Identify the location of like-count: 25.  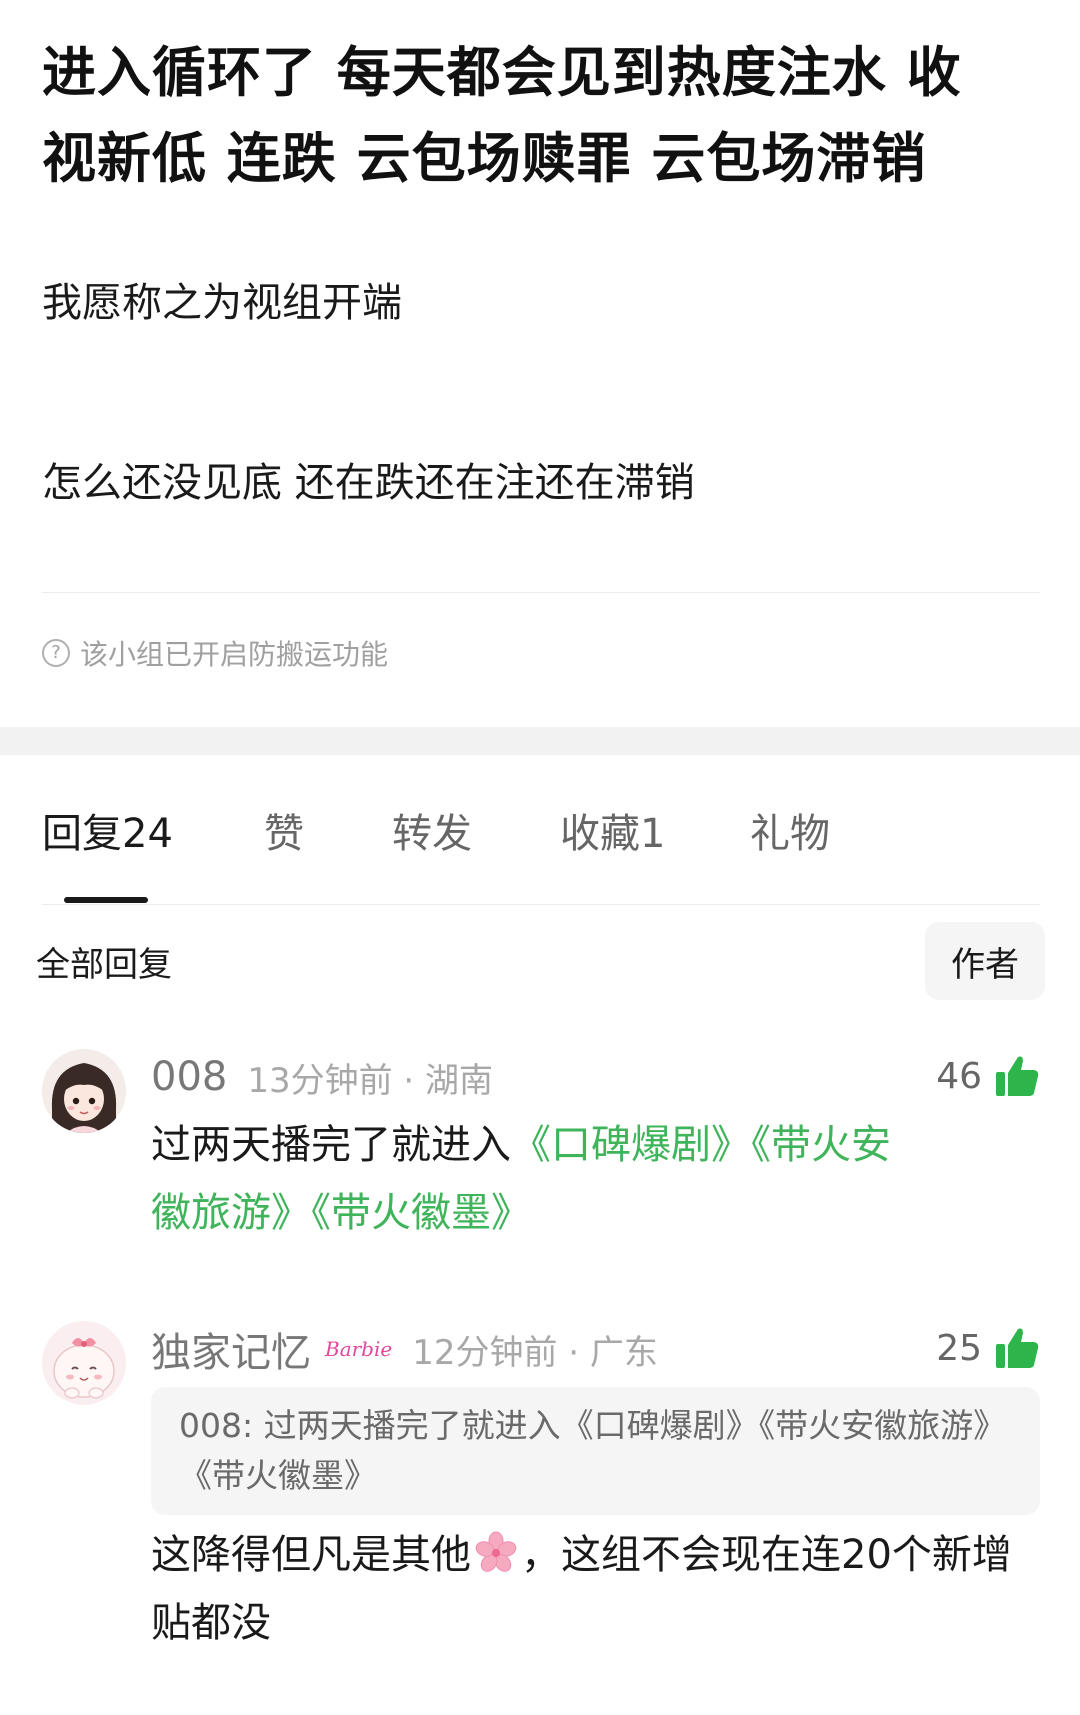
(959, 1348).